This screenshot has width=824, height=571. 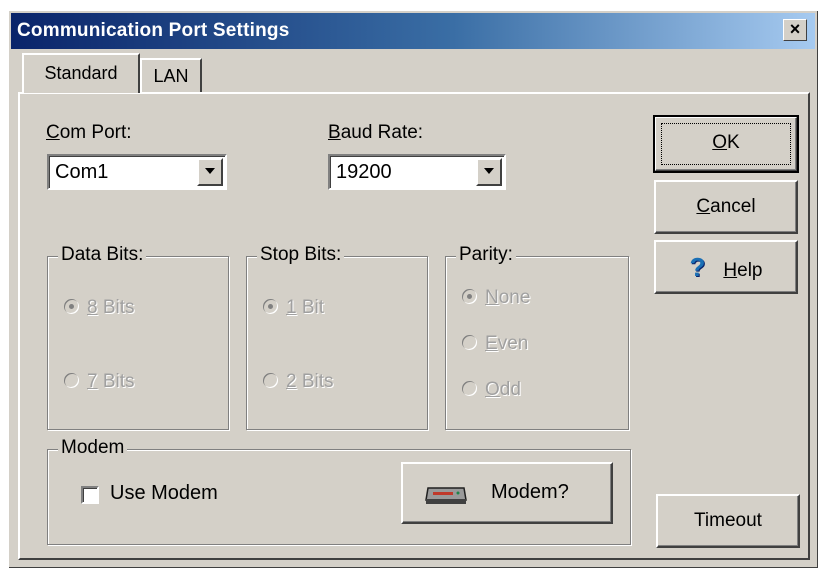 What do you see at coordinates (82, 172) in the screenshot?
I see `com-port-value: Com1` at bounding box center [82, 172].